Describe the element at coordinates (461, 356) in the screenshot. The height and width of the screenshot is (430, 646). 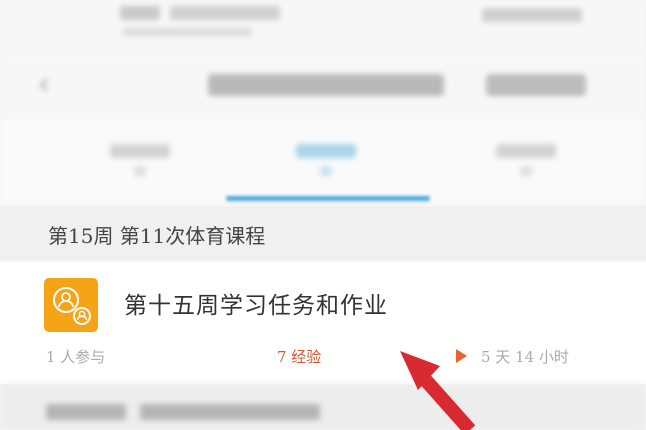
I see `play-icon` at that location.